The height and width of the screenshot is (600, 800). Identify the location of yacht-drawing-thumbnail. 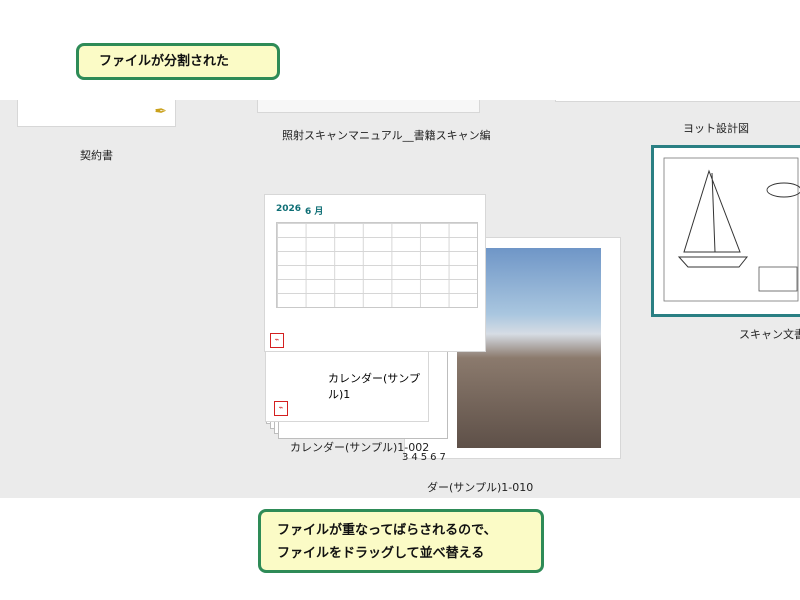
(725, 231).